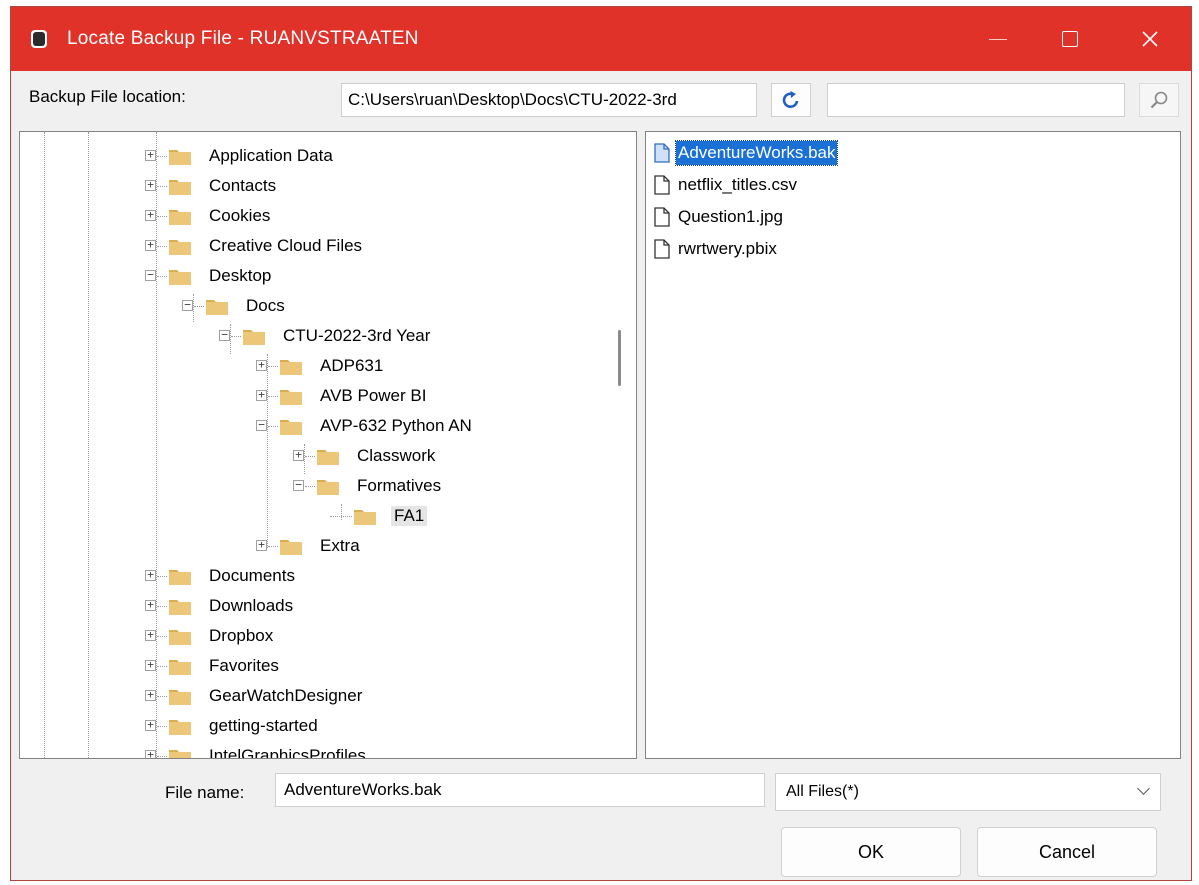 Image resolution: width=1199 pixels, height=885 pixels. Describe the element at coordinates (265, 306) in the screenshot. I see `tree-item-label: Docs` at that location.